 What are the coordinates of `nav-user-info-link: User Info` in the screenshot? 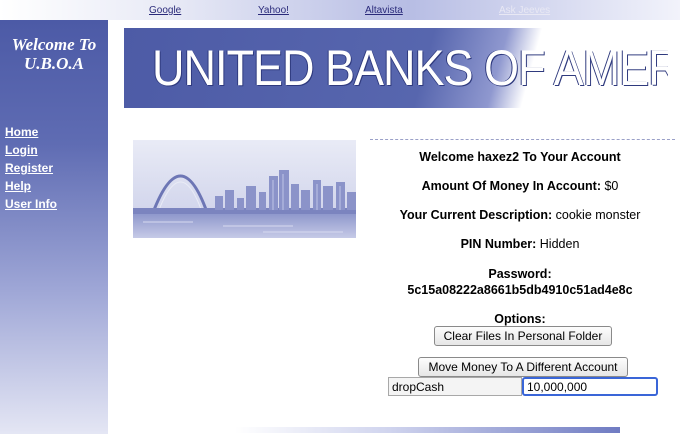 It's located at (31, 204).